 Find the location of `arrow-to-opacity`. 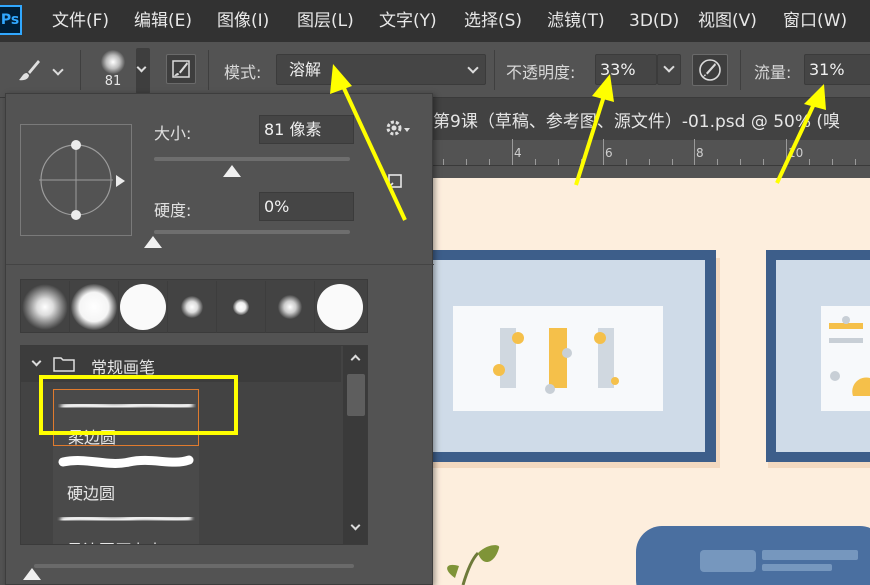

arrow-to-opacity is located at coordinates (594, 130).